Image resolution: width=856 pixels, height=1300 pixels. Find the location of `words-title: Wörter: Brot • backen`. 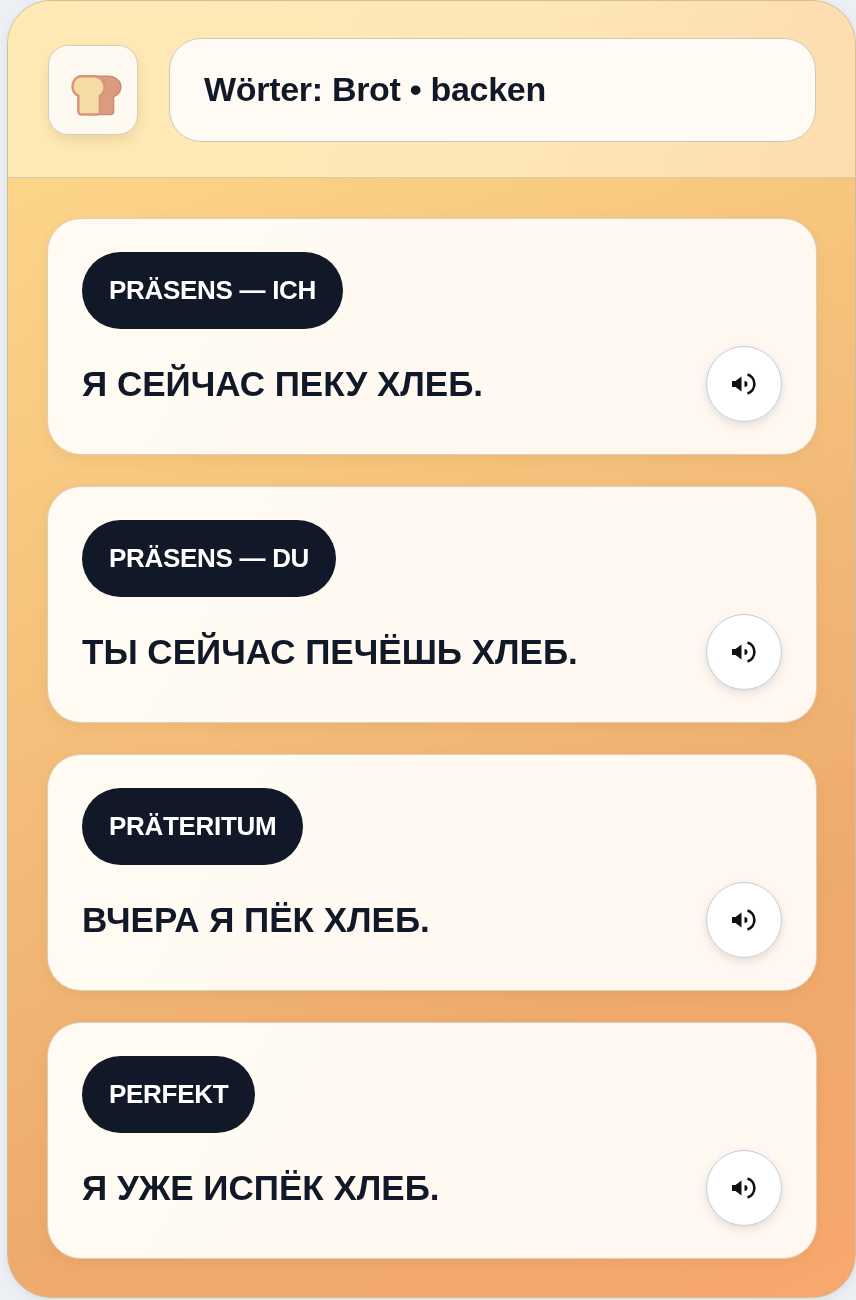

words-title: Wörter: Brot • backen is located at coordinates (492, 89).